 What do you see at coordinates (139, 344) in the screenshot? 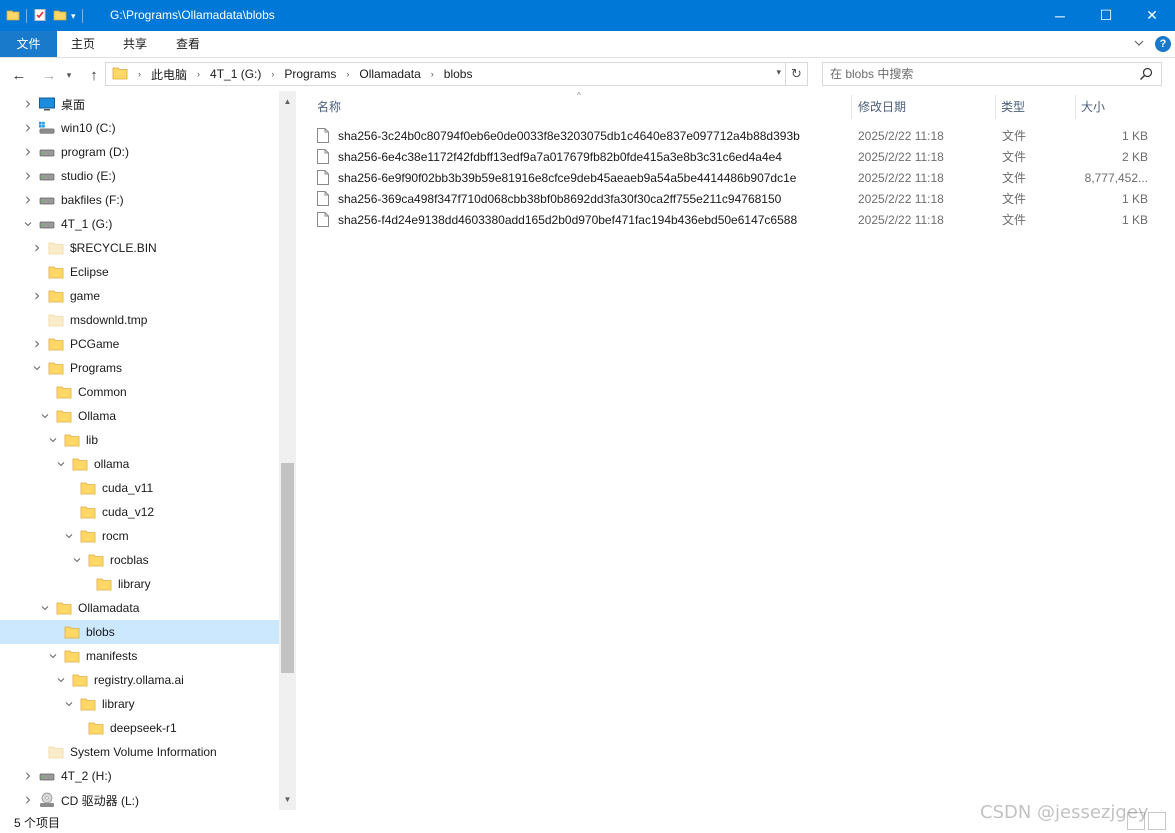
I see `tree-item: PCGame` at bounding box center [139, 344].